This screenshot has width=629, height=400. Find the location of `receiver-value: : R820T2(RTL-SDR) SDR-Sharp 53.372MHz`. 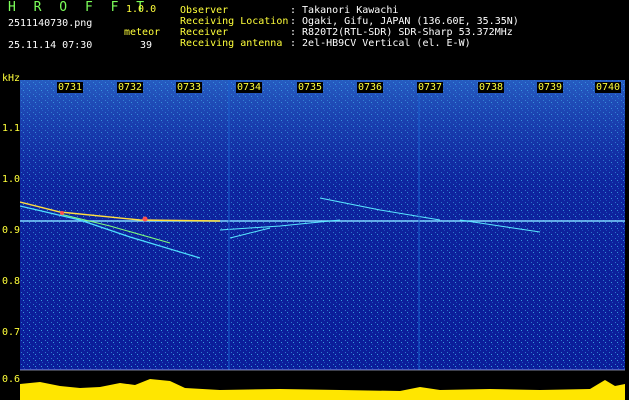

receiver-value: : R820T2(RTL-SDR) SDR-Sharp 53.372MHz is located at coordinates (401, 32).